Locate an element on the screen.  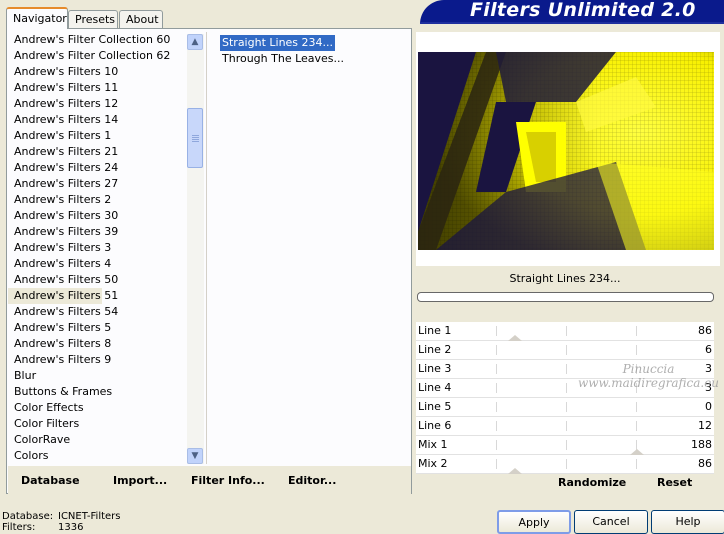
status-database: Database: ICNET-Filters is located at coordinates (61, 516).